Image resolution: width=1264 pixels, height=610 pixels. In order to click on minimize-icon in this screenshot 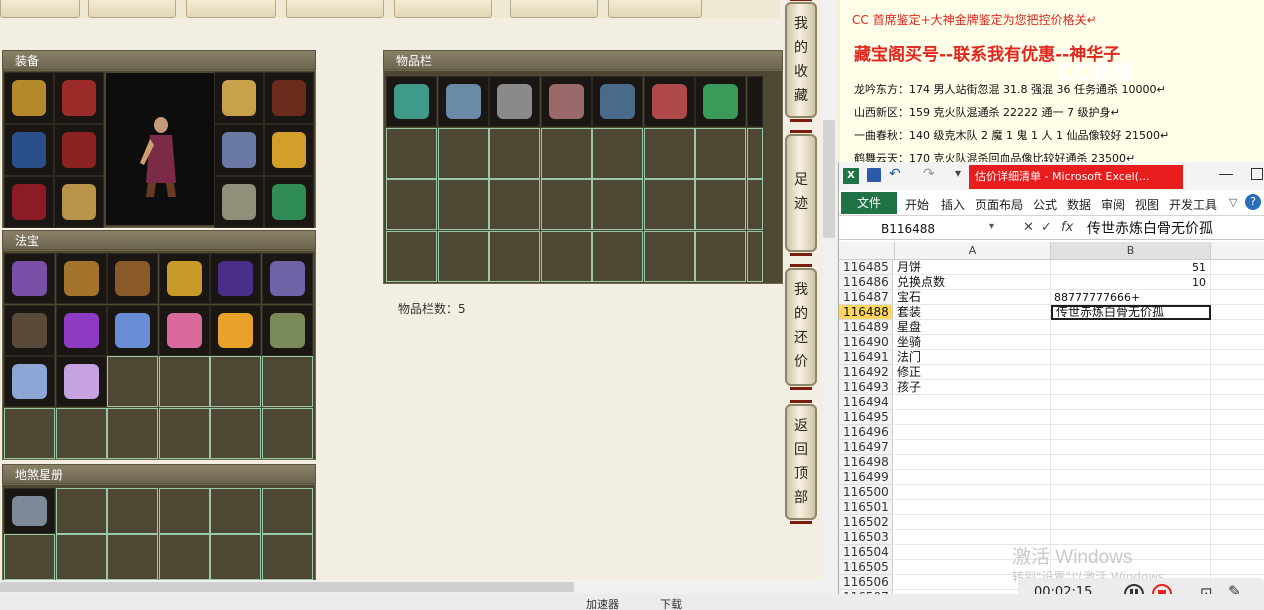, I will do `click(1226, 174)`.